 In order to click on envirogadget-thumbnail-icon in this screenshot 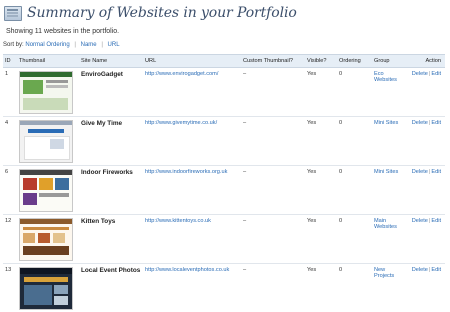, I will do `click(46, 92)`.